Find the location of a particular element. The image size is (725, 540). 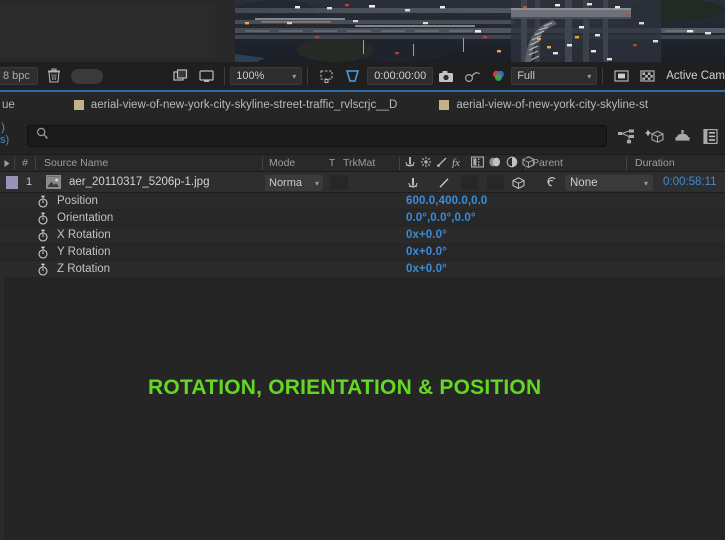

search-box is located at coordinates (317, 136).